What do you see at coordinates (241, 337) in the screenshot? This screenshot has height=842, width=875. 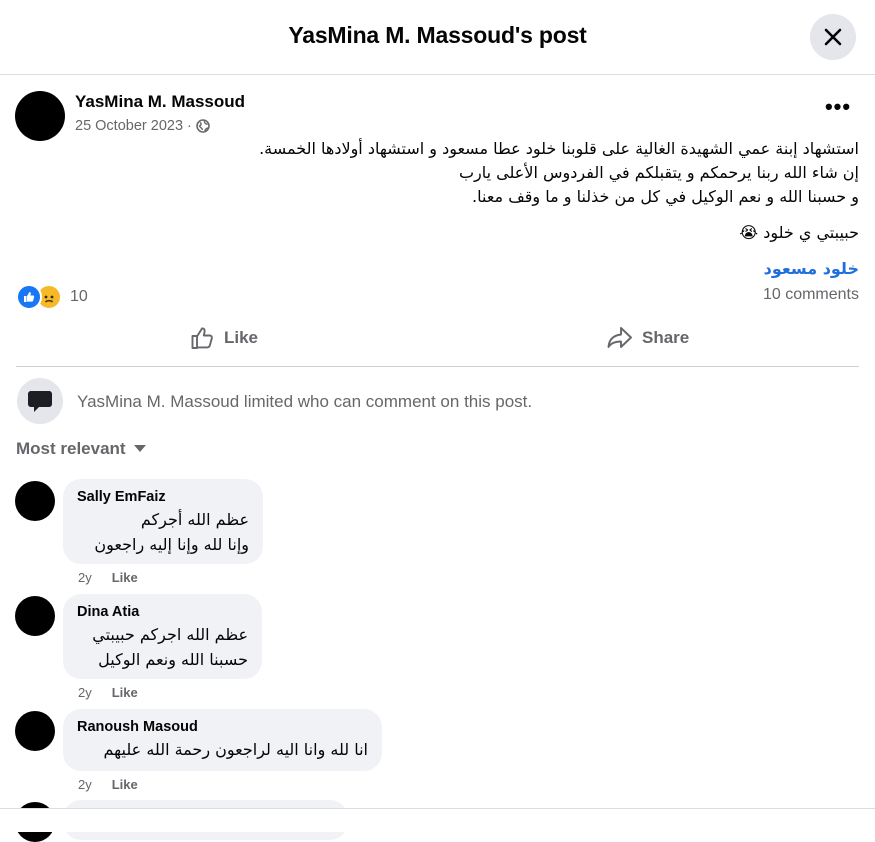 I see `like-label: Like` at bounding box center [241, 337].